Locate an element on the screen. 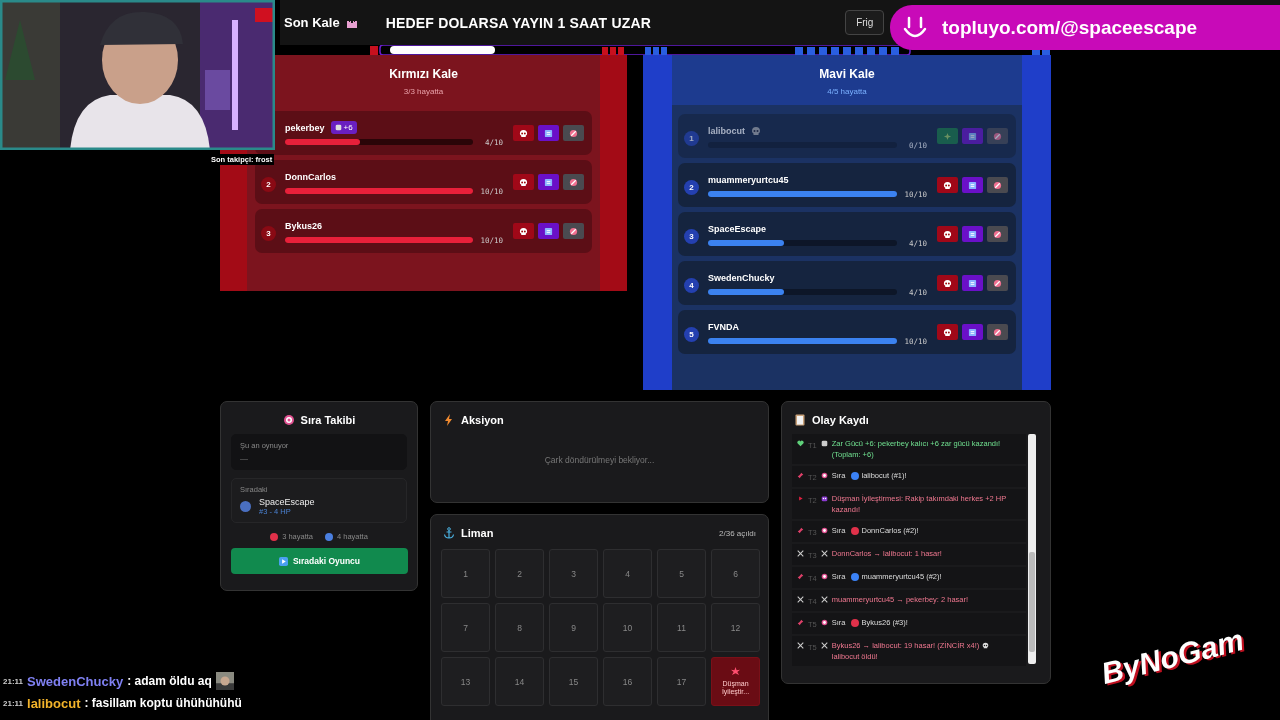  goal-title: HEDEF DOLARSA YAYIN 1 SAAT UZAR is located at coordinates (518, 22).